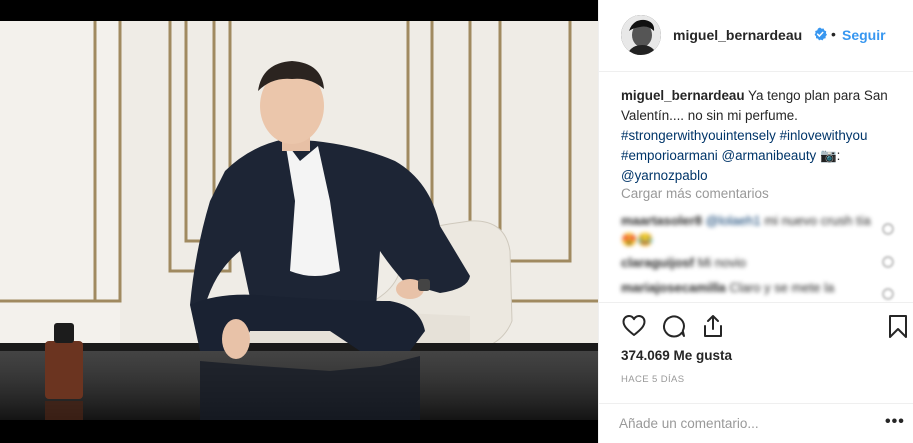  I want to click on hashtag-link: #strongerwithyouintensely, so click(698, 135).